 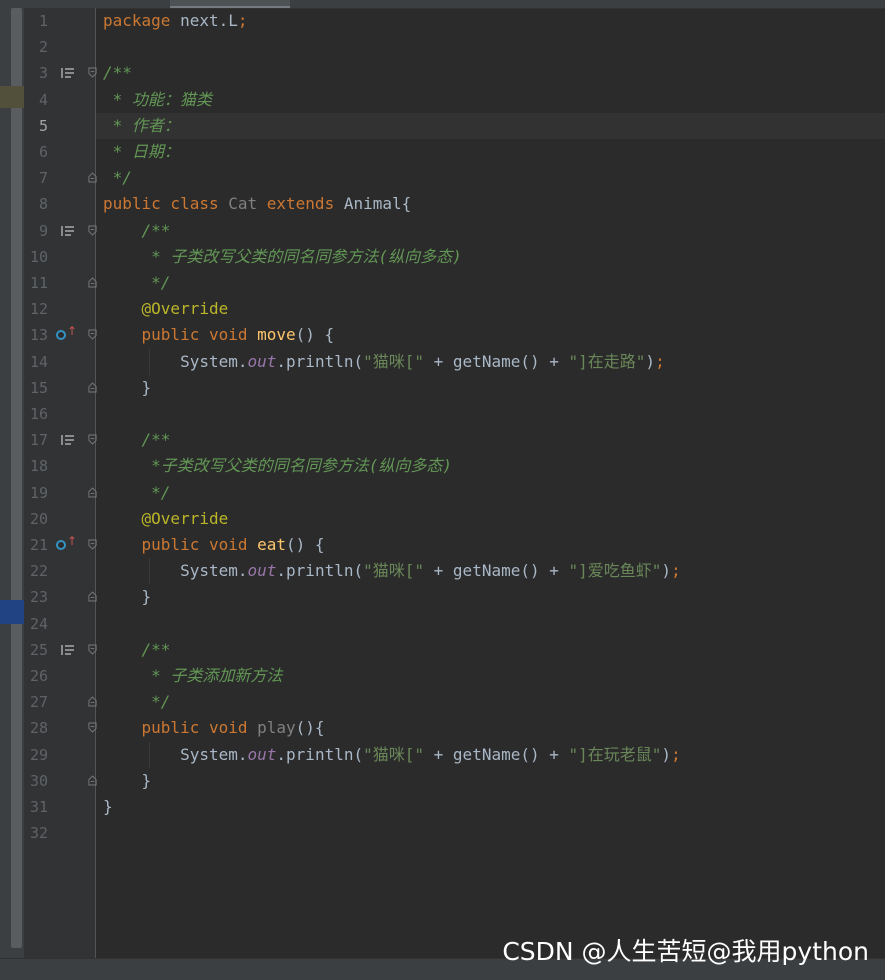 What do you see at coordinates (36, 73) in the screenshot?
I see `line-number: 3` at bounding box center [36, 73].